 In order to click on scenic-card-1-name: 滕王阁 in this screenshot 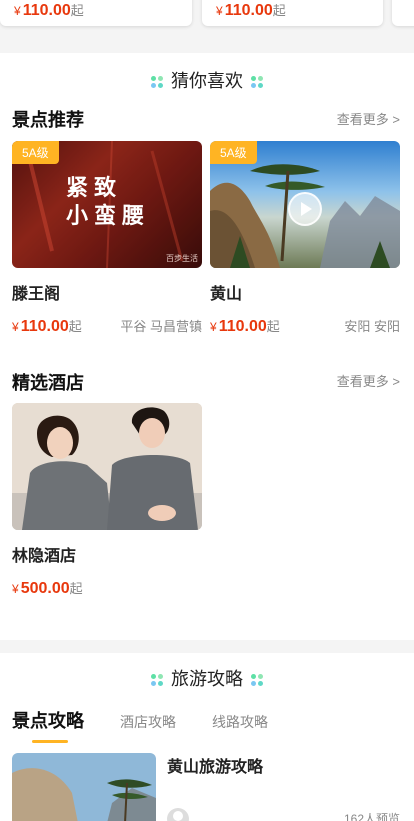, I will do `click(36, 294)`.